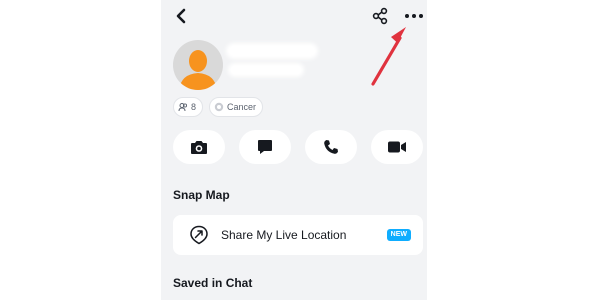 The image size is (600, 300). What do you see at coordinates (201, 195) in the screenshot?
I see `snap-map-heading: Snap Map` at bounding box center [201, 195].